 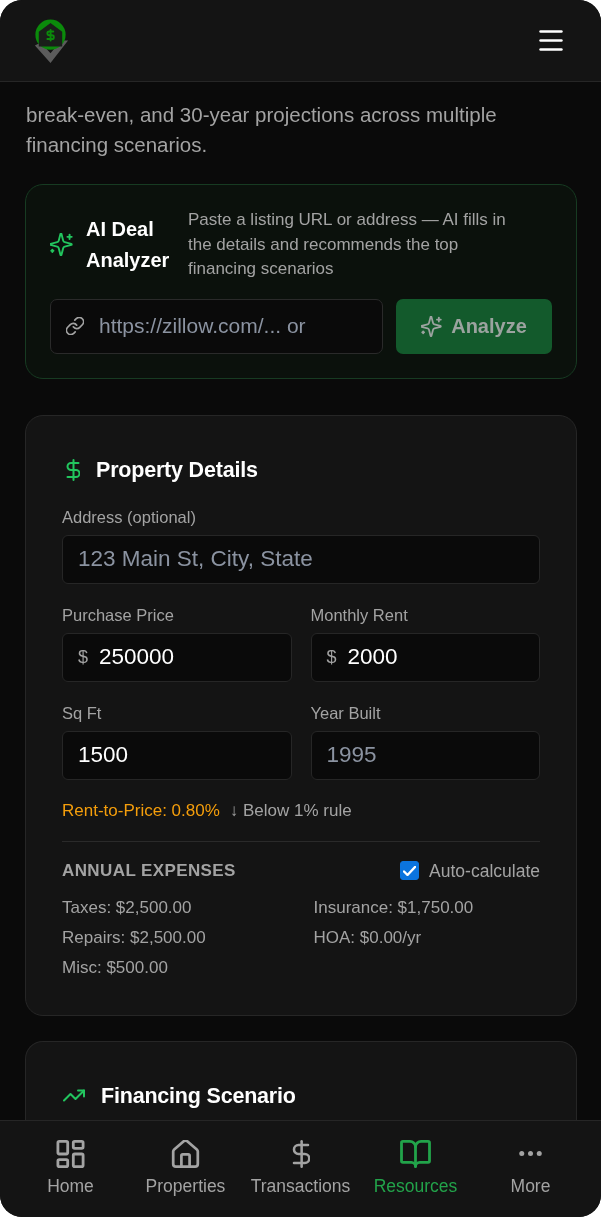 I want to click on url-input-field: https://zillow.com/... or, so click(x=216, y=326).